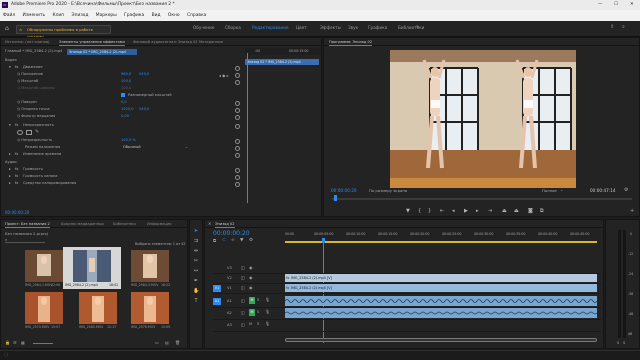  Describe the element at coordinates (233, 240) in the screenshot. I see `linked-selection-icon: ∞` at that location.